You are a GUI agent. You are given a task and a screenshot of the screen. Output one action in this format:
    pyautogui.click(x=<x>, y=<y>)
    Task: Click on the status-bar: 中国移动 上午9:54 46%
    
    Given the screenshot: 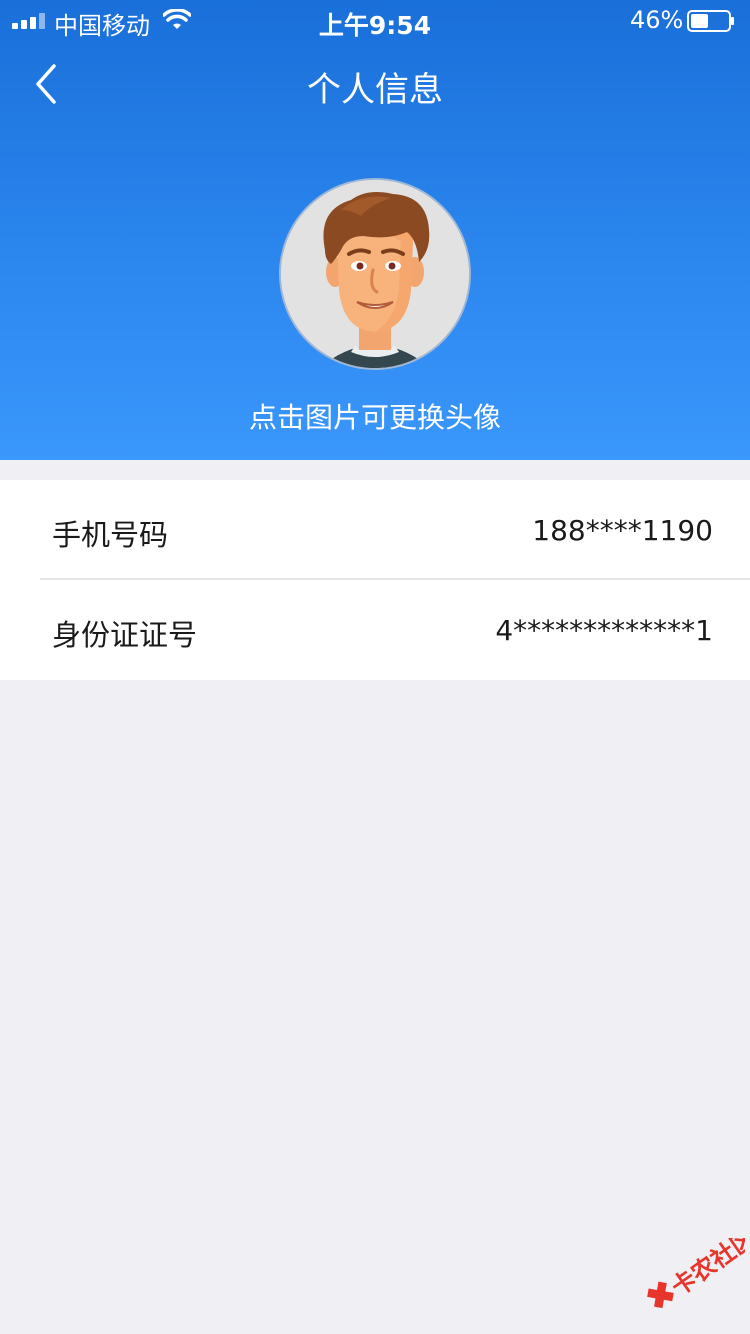 What is the action you would take?
    pyautogui.click(x=375, y=20)
    